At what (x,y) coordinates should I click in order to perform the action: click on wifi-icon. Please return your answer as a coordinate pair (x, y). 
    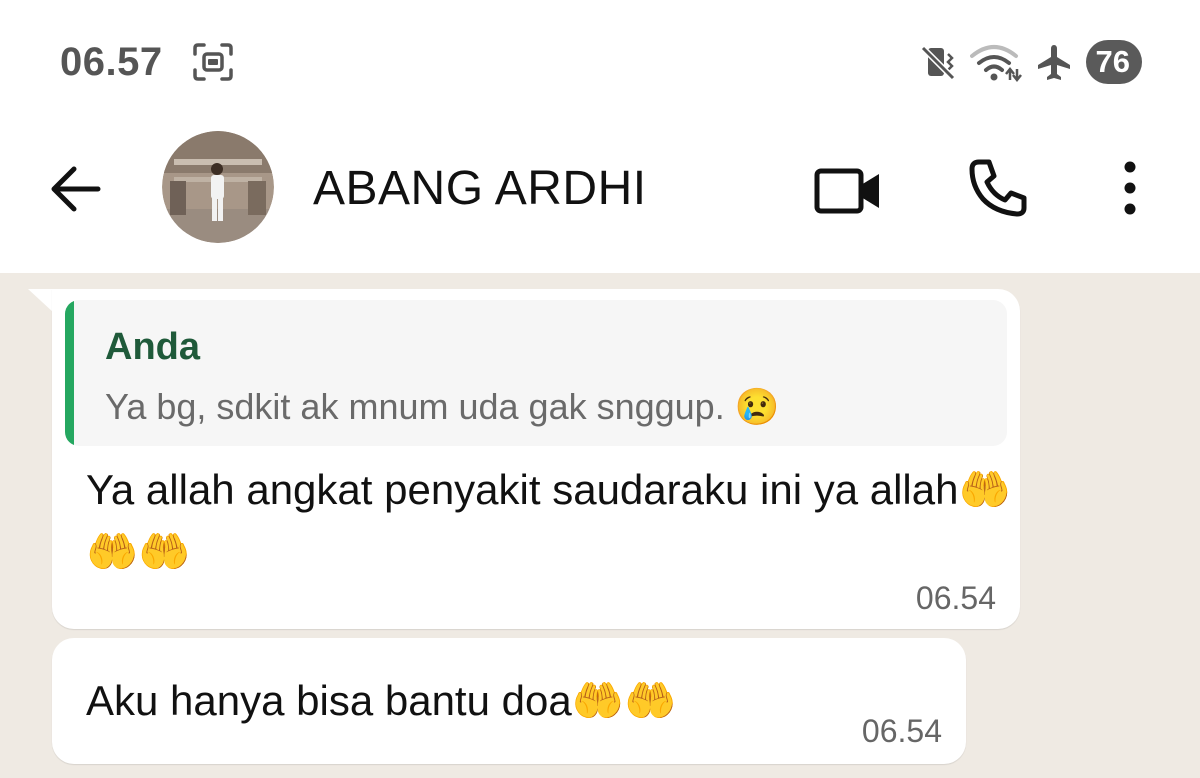
    Looking at the image, I should click on (995, 63).